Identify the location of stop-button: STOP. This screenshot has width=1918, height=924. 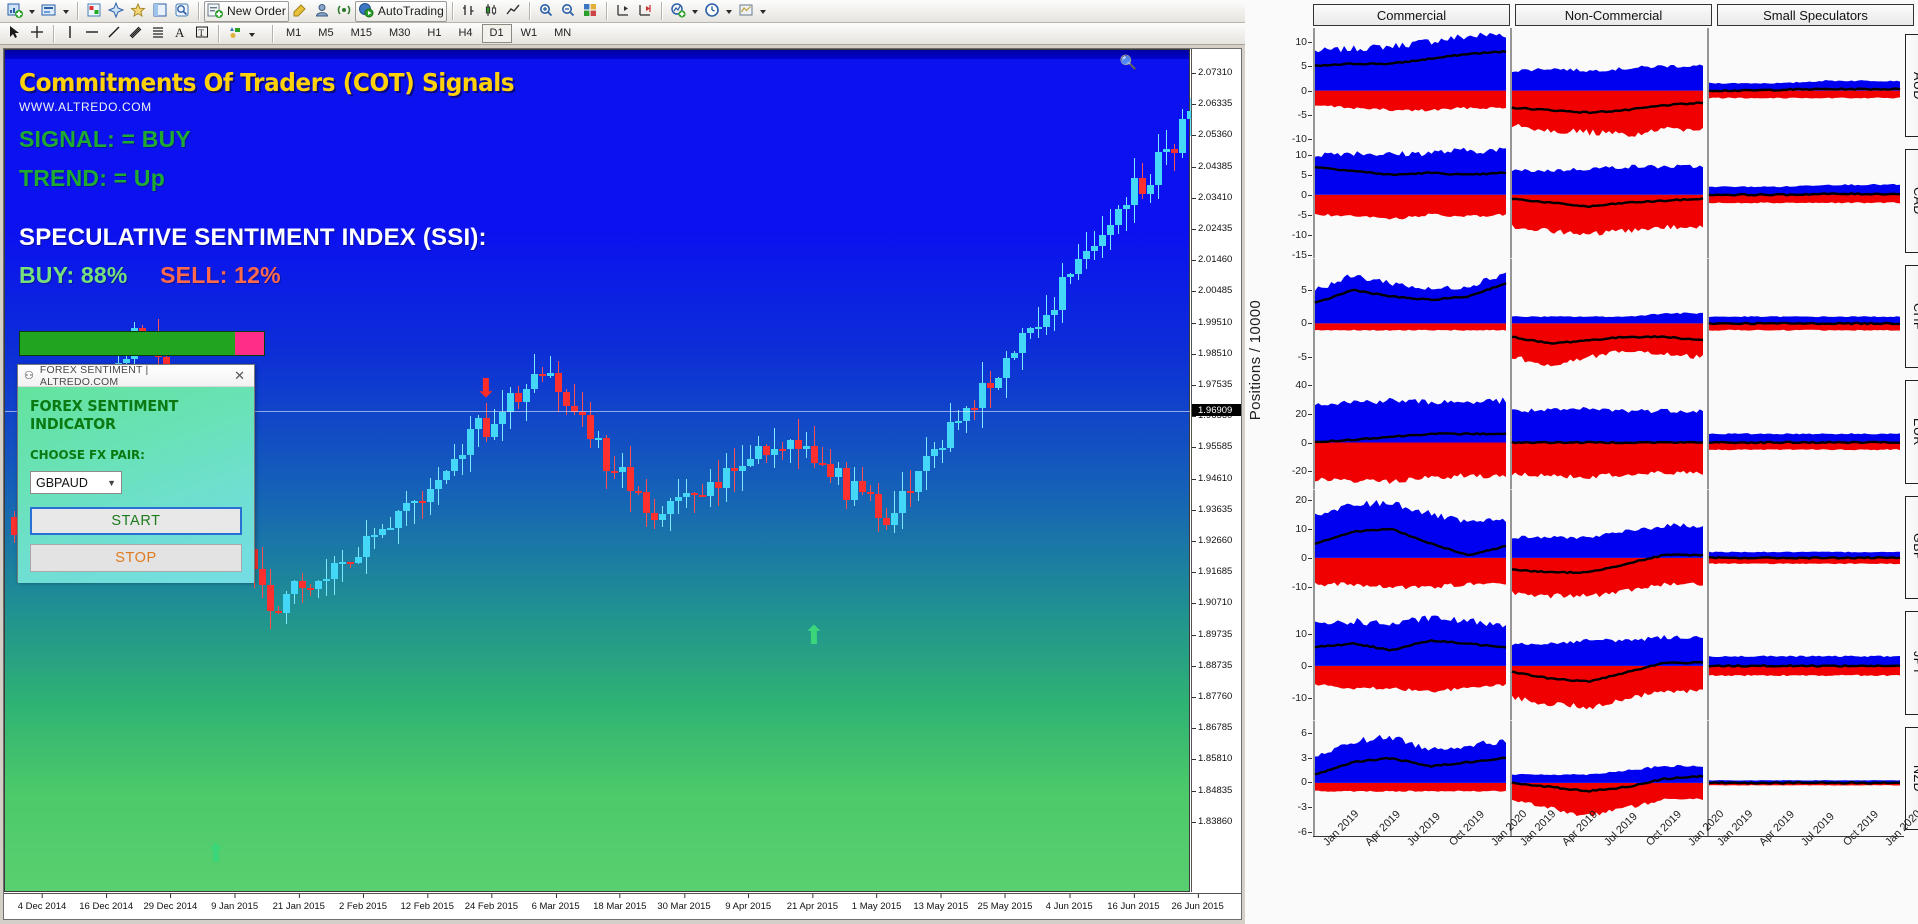
(136, 558).